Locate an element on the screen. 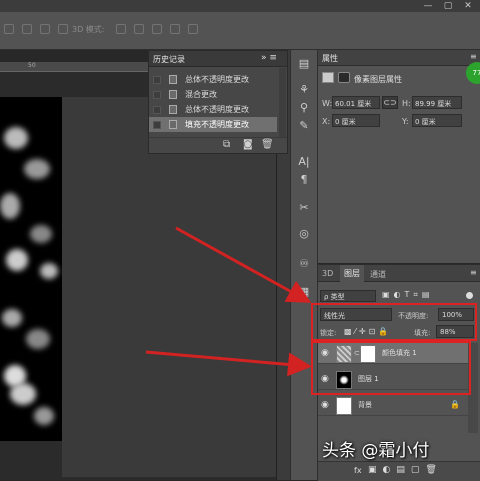 The image size is (480, 481). annotation-arrows is located at coordinates (228, 301).